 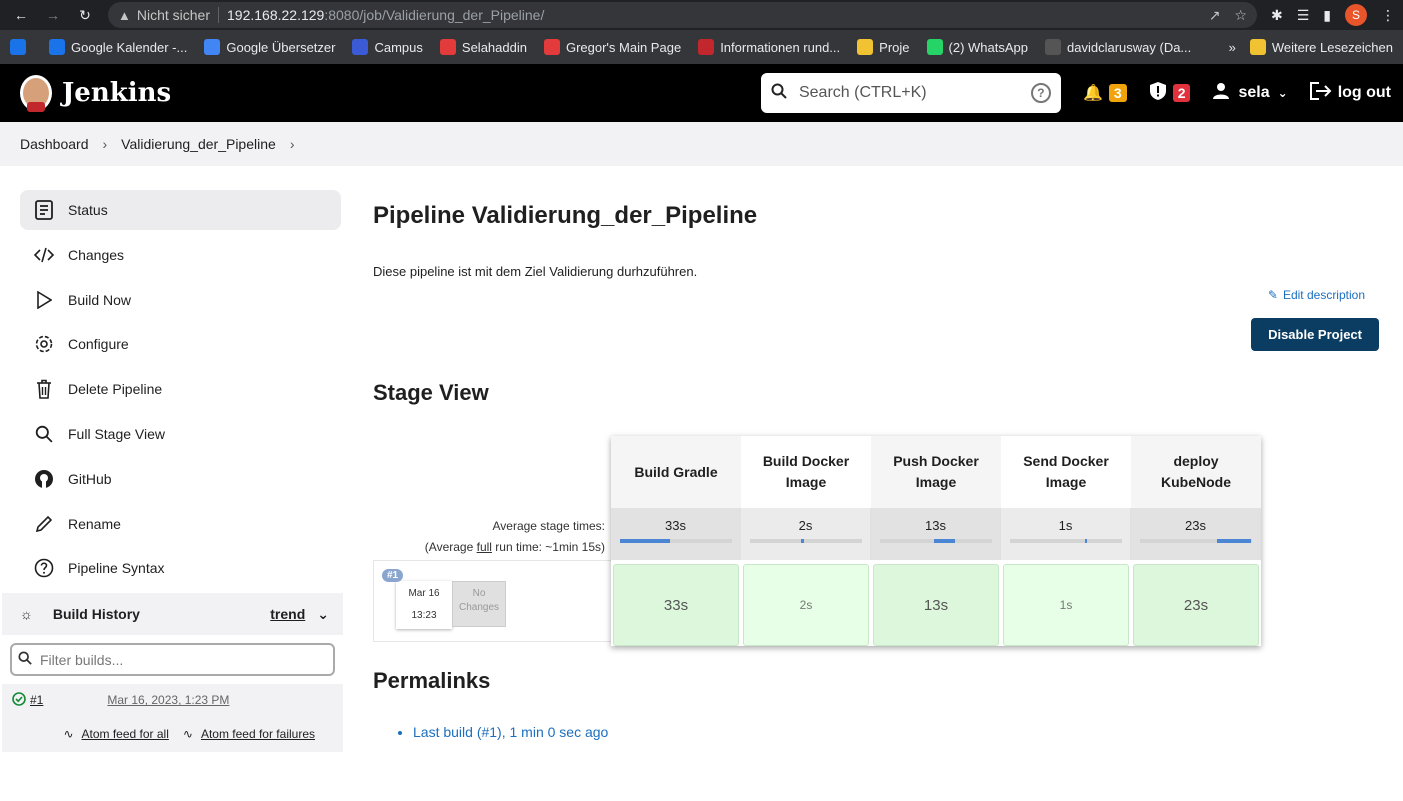 I want to click on sidebar-item-label: Pipeline Syntax, so click(x=116, y=568).